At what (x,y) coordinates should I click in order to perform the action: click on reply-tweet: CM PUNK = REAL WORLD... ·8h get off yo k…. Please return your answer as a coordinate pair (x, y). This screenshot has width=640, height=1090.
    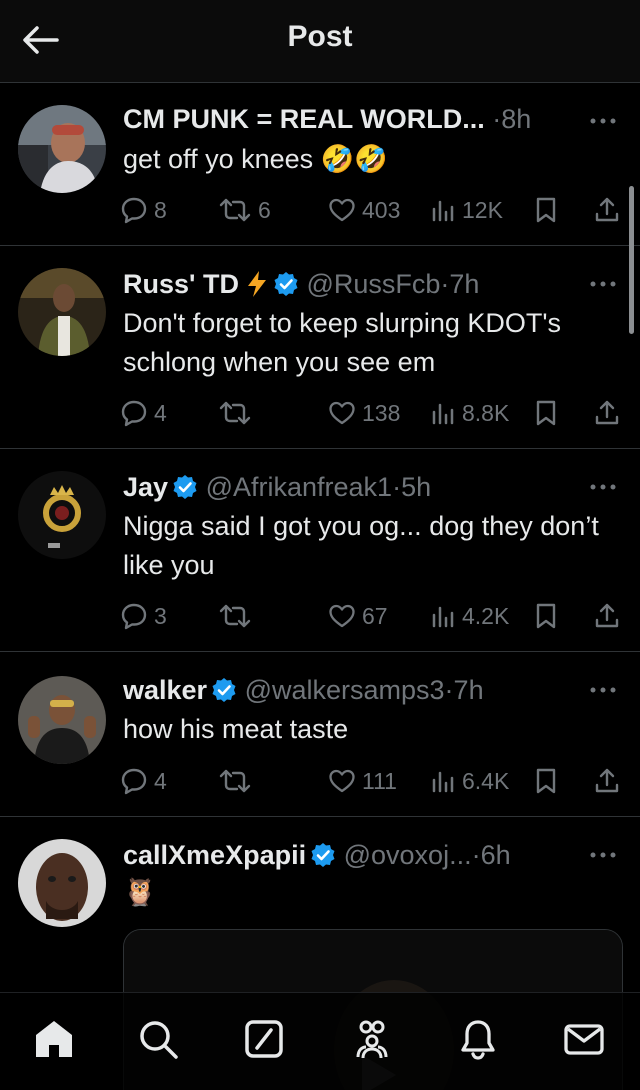
    Looking at the image, I should click on (320, 164).